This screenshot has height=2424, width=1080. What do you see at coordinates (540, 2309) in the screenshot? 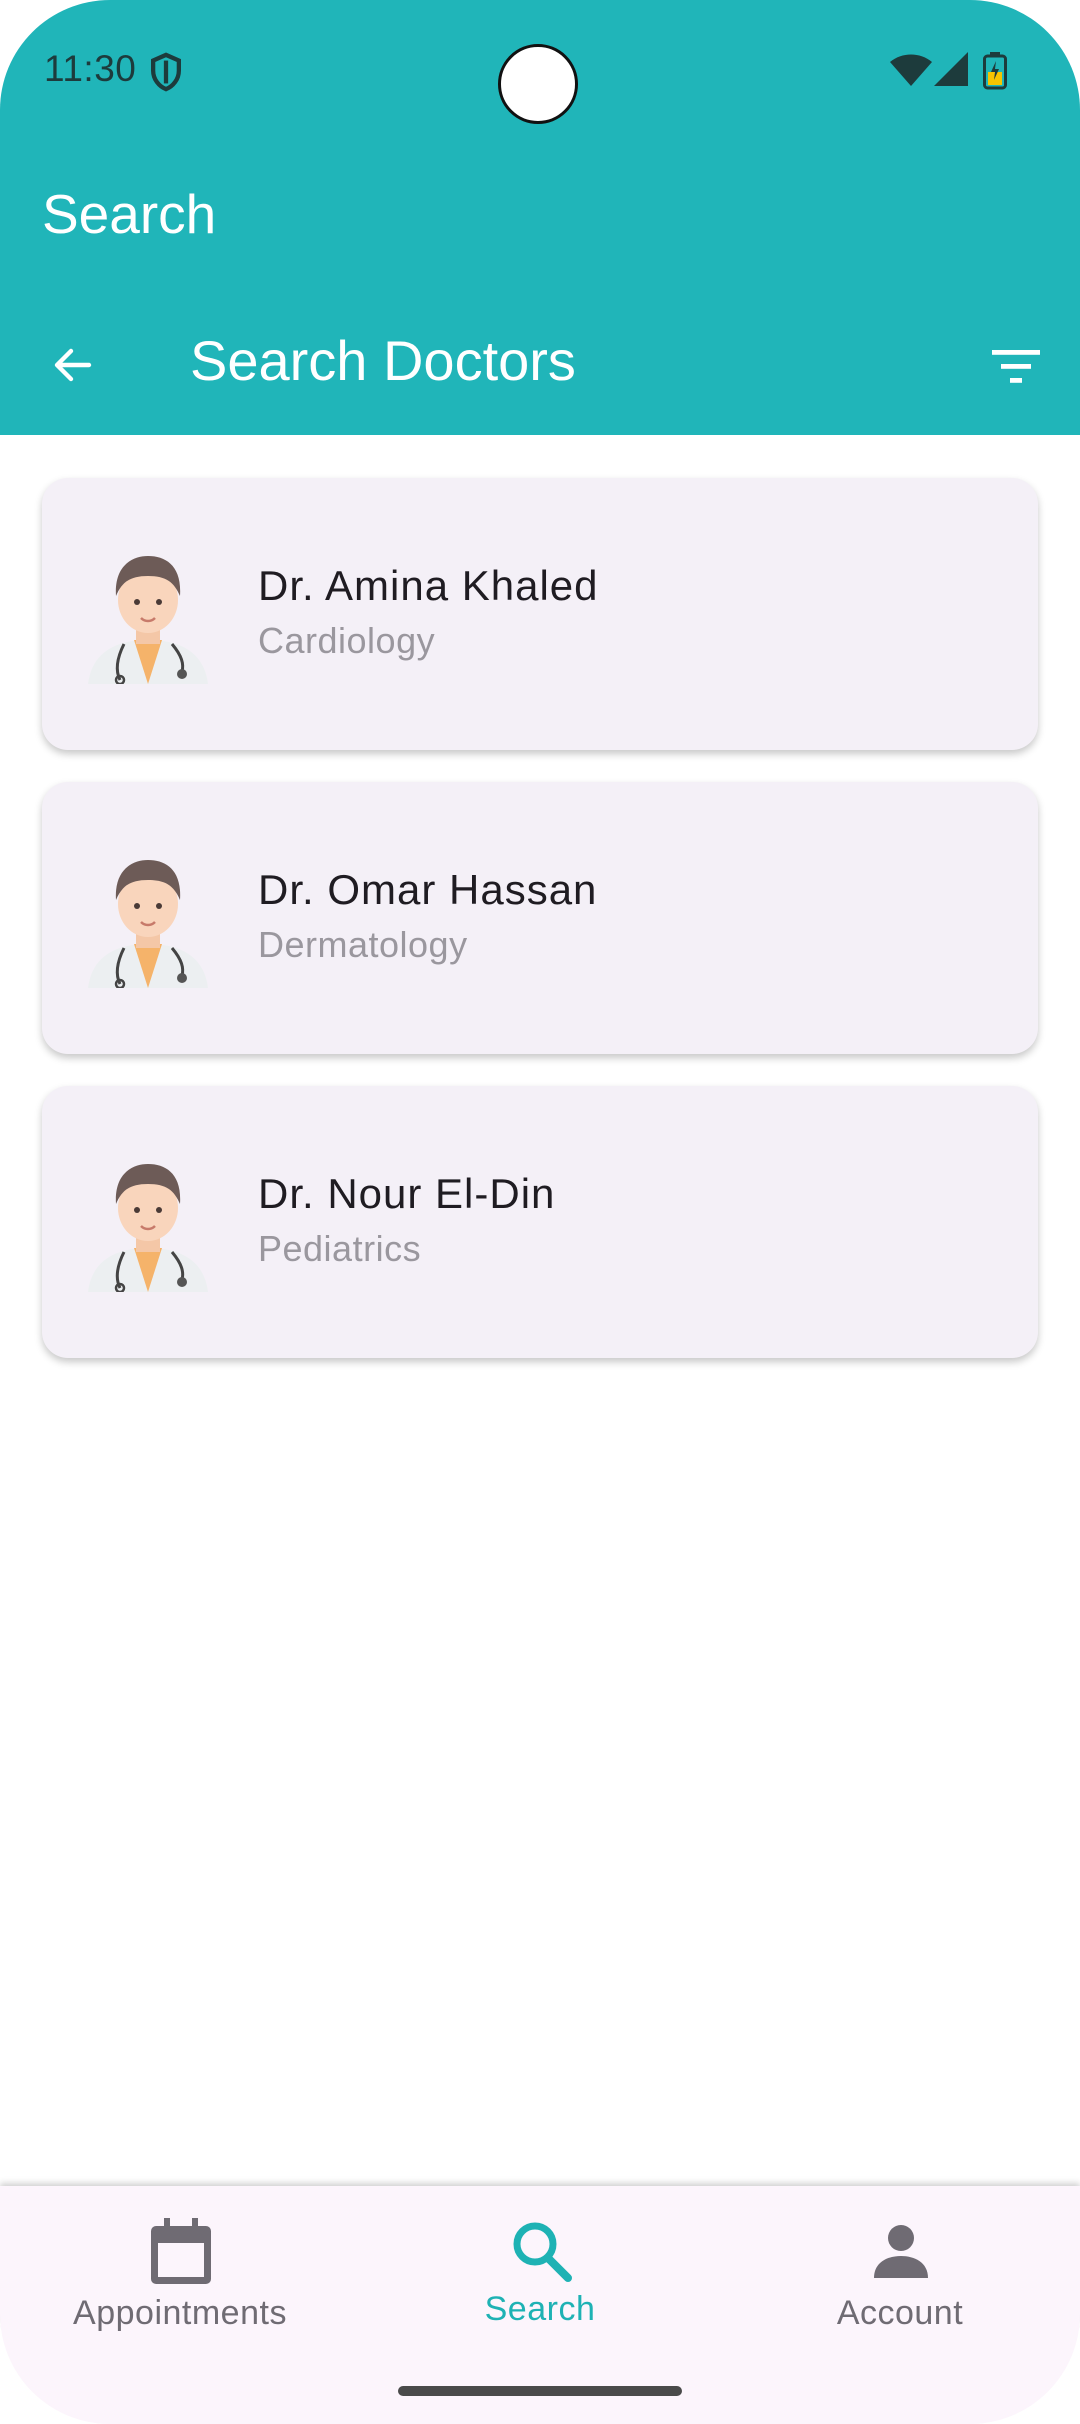
I see `nav-label: Search` at bounding box center [540, 2309].